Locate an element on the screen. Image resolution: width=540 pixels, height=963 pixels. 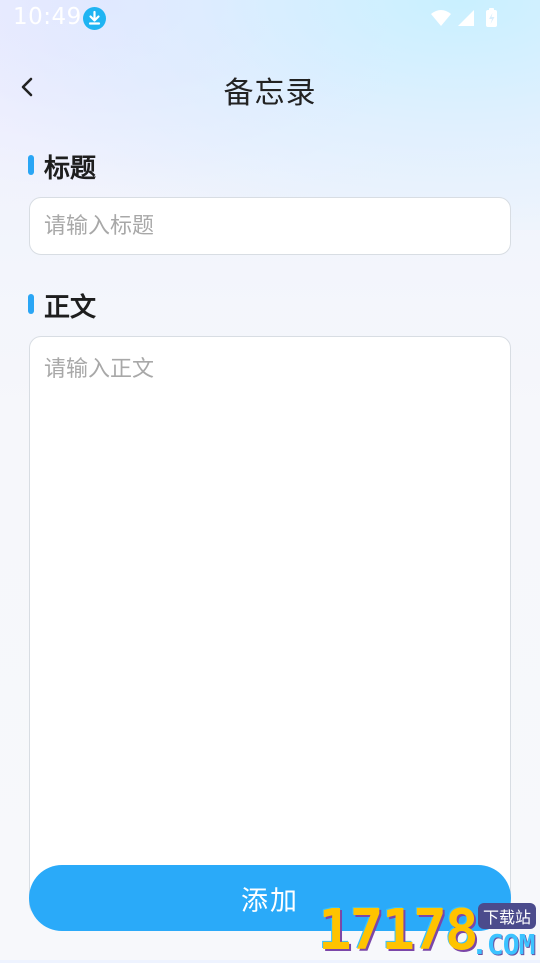
download-notification-icon is located at coordinates (94, 18).